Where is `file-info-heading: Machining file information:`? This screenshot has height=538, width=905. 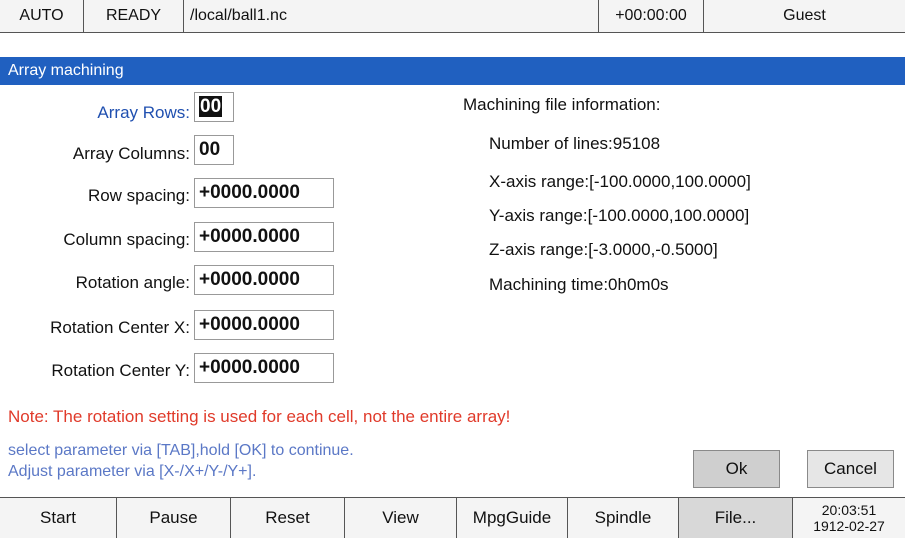 file-info-heading: Machining file information: is located at coordinates (562, 104).